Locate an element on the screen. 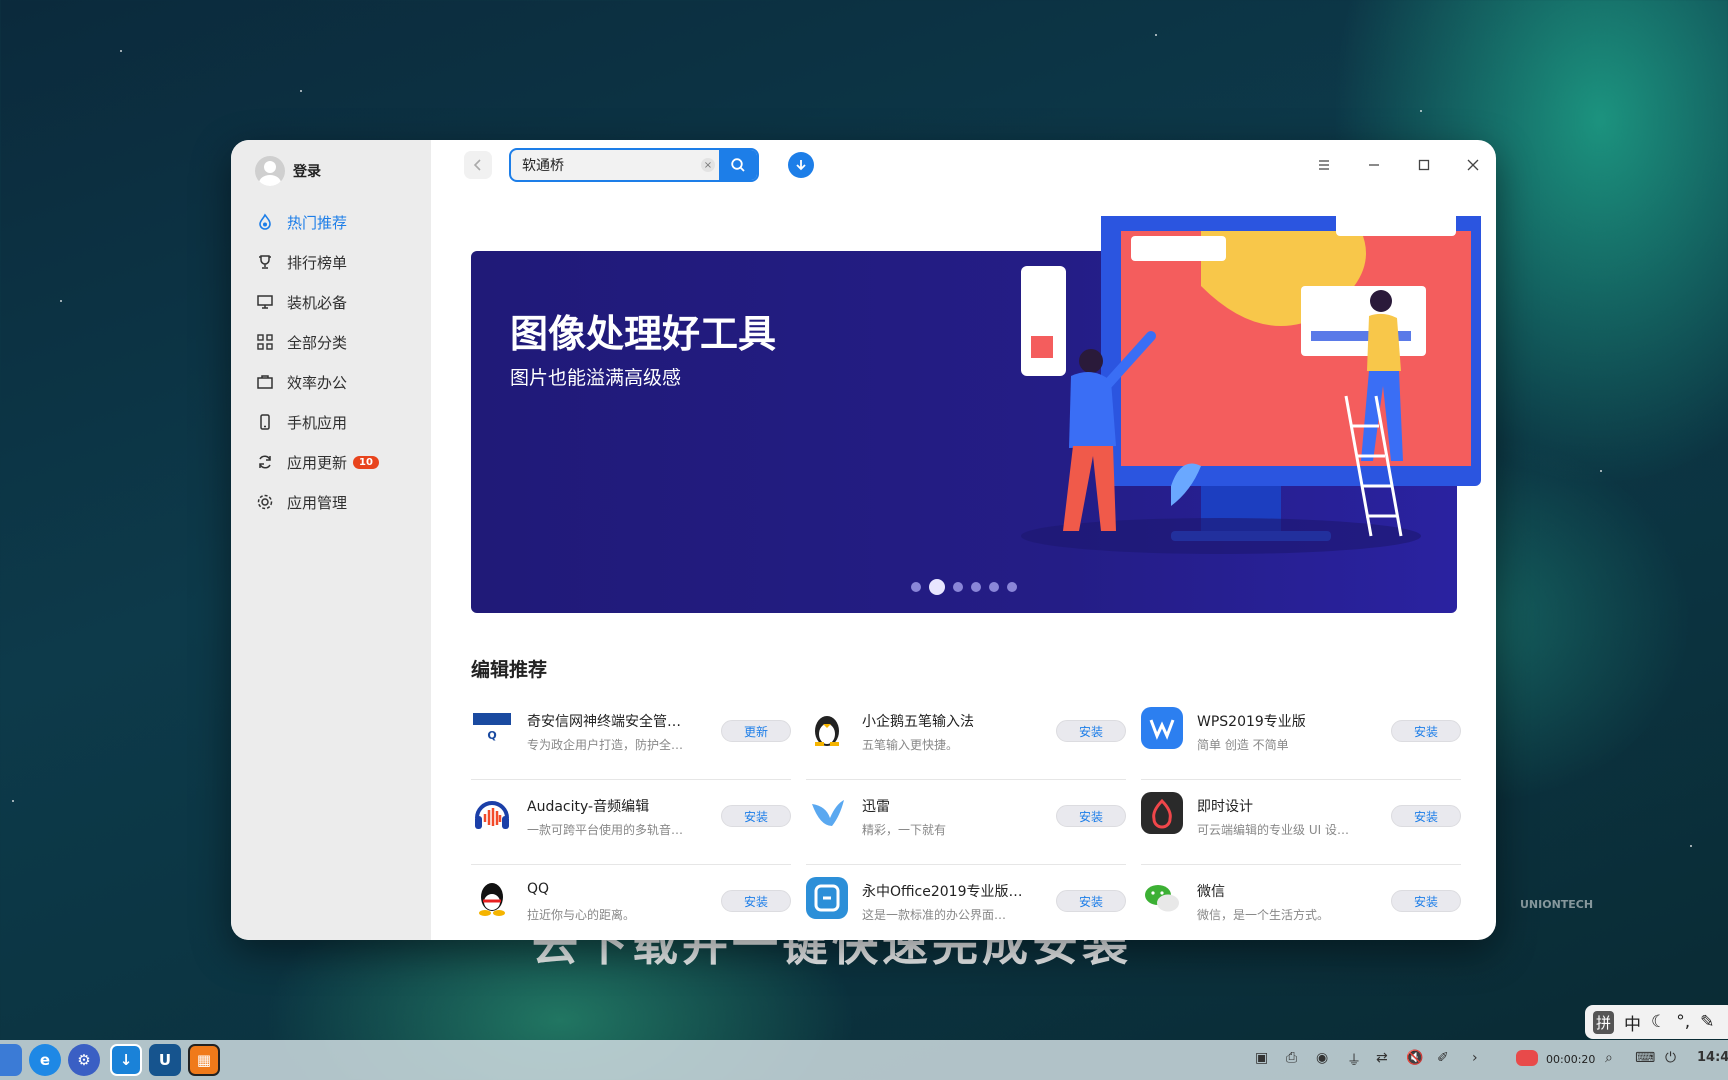 The height and width of the screenshot is (1080, 1728). menu-button is located at coordinates (1324, 165).